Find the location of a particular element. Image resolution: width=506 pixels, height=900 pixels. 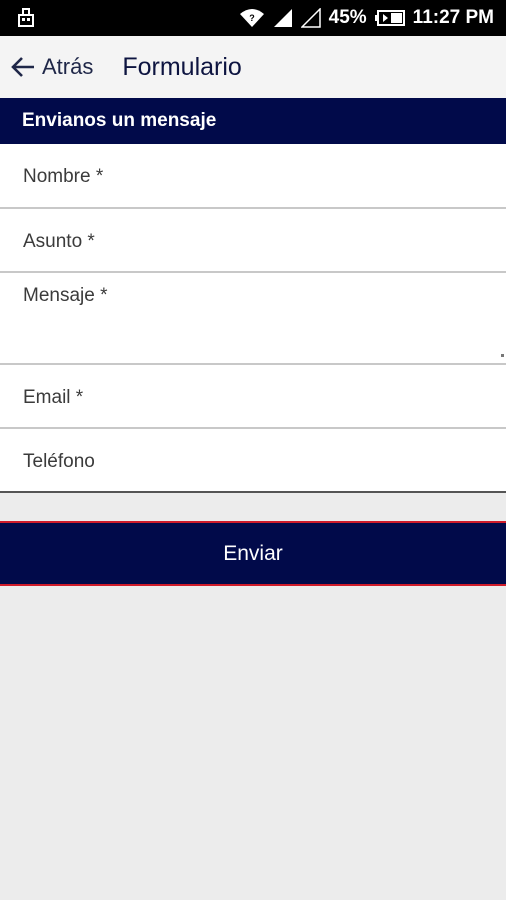

usb-icon is located at coordinates (26, 18).